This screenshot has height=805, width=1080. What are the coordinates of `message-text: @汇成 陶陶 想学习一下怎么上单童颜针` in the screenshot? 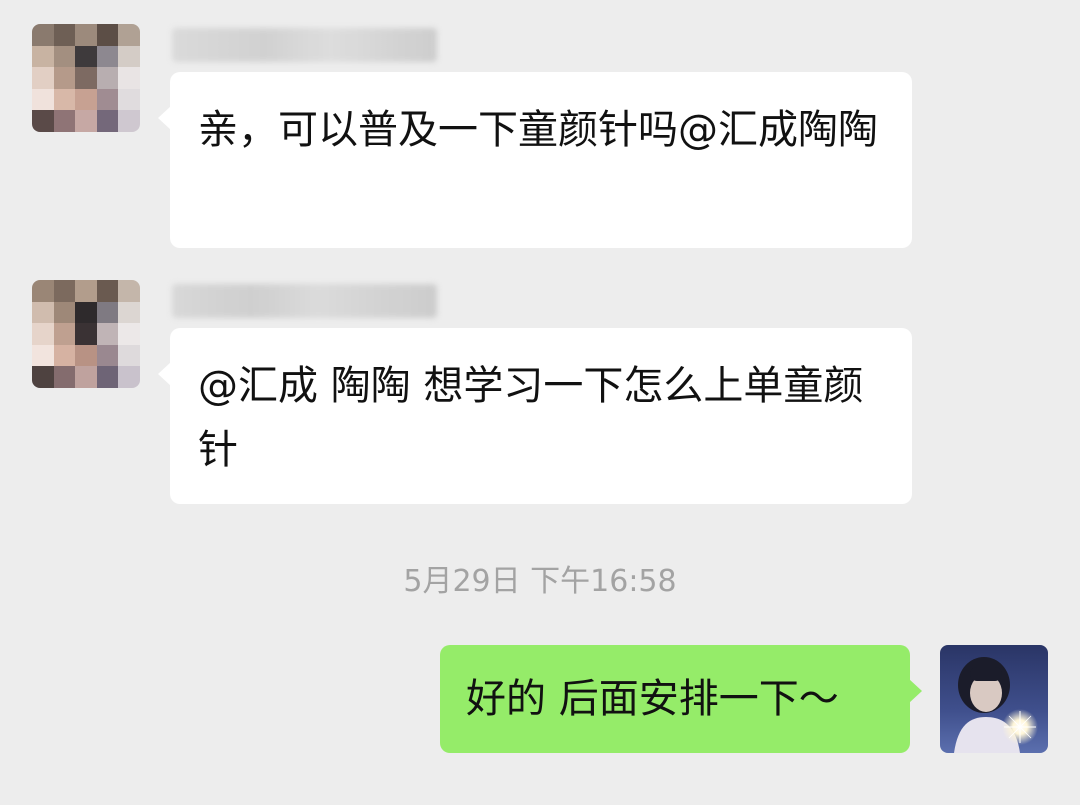 It's located at (531, 418).